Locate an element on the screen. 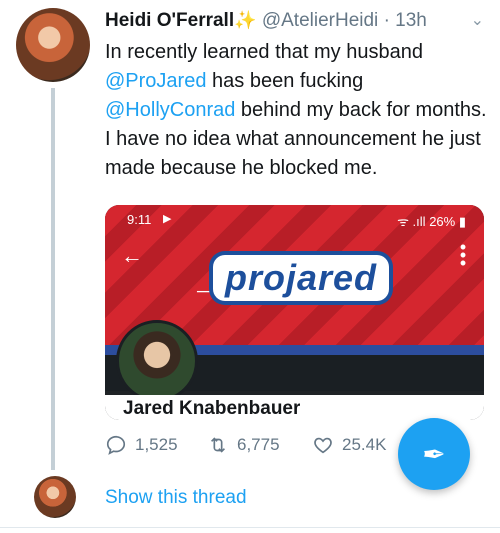 Image resolution: width=500 pixels, height=533 pixels. reply-icon is located at coordinates (116, 445).